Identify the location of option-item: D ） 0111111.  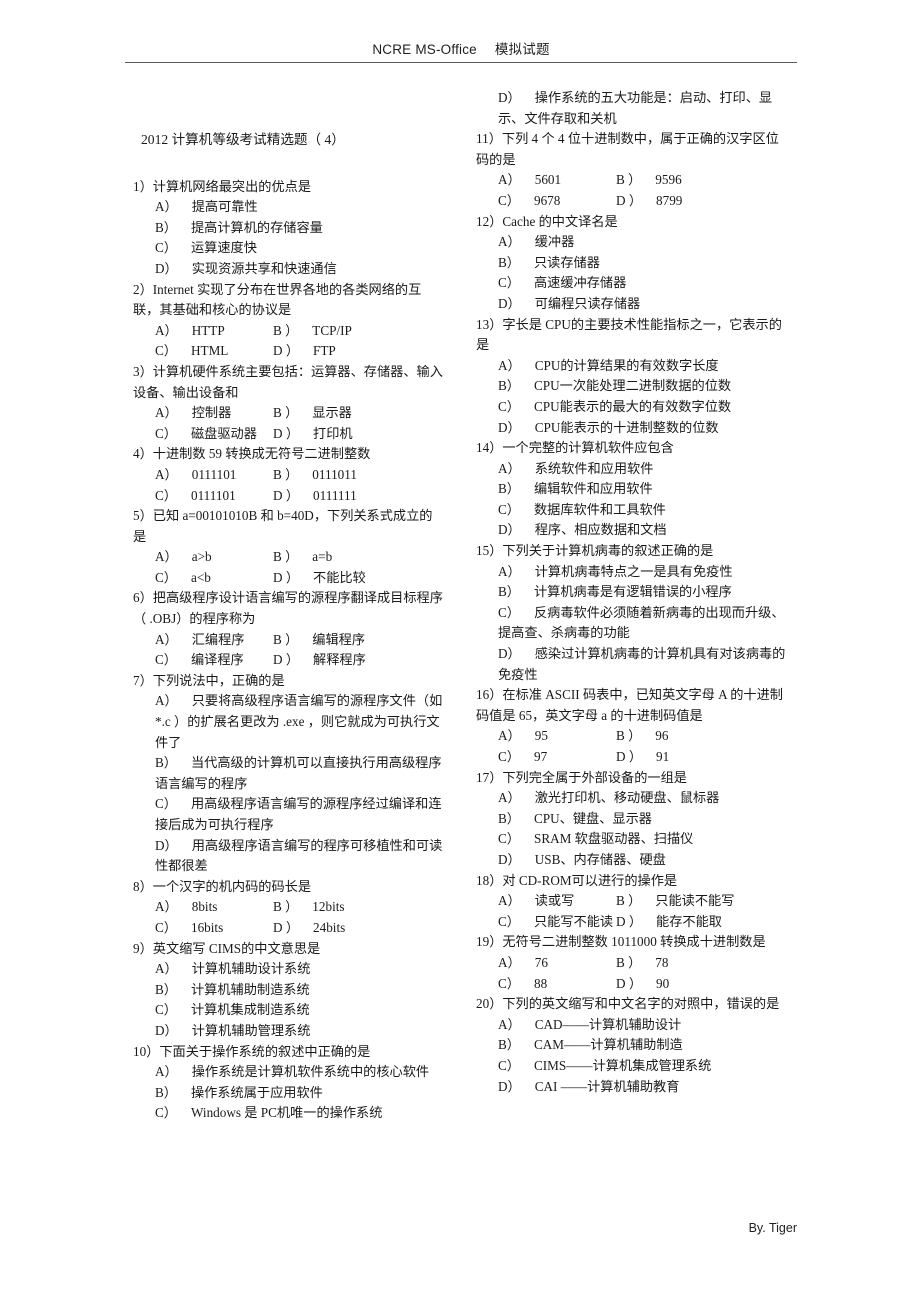
(315, 496).